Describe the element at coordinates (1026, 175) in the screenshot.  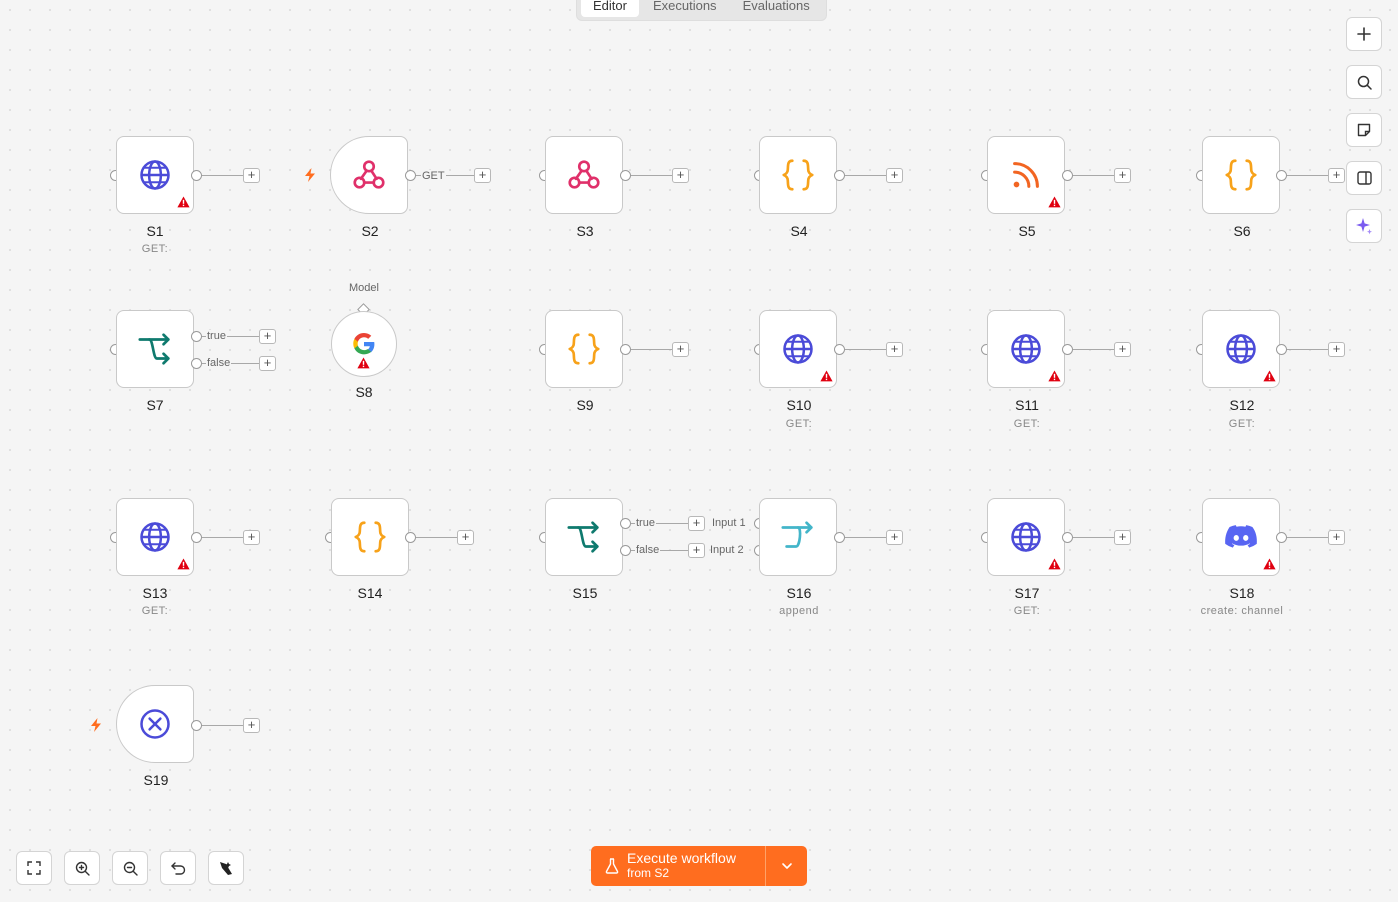
I see `rss-icon` at that location.